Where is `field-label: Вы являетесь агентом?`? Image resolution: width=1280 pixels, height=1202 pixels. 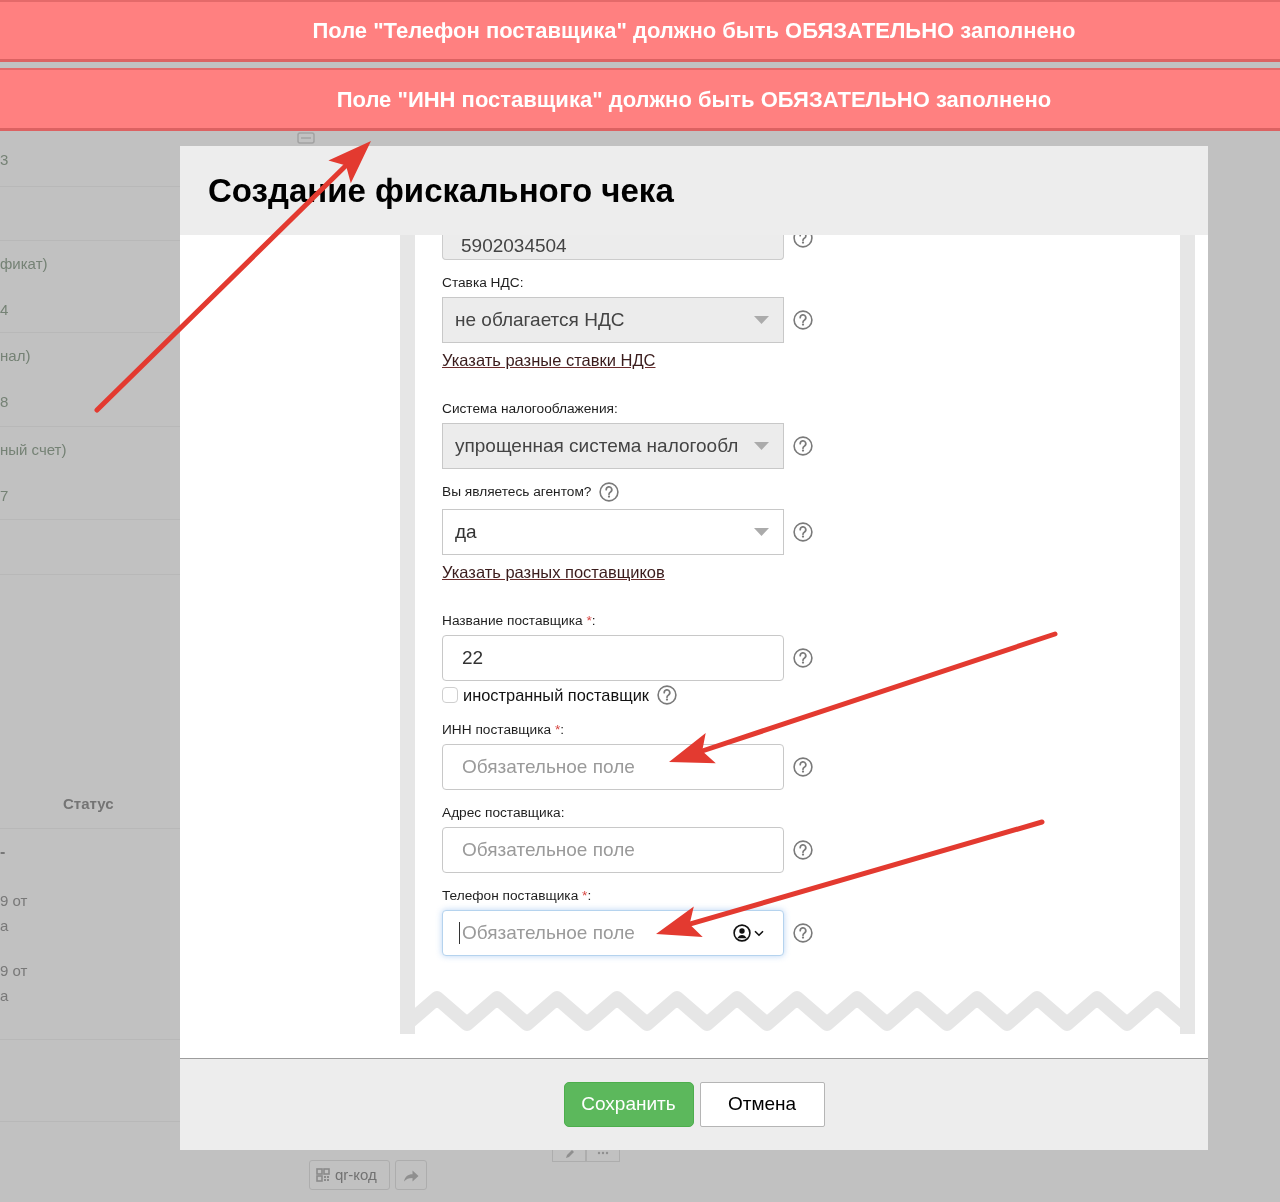 field-label: Вы являетесь агентом? is located at coordinates (517, 492).